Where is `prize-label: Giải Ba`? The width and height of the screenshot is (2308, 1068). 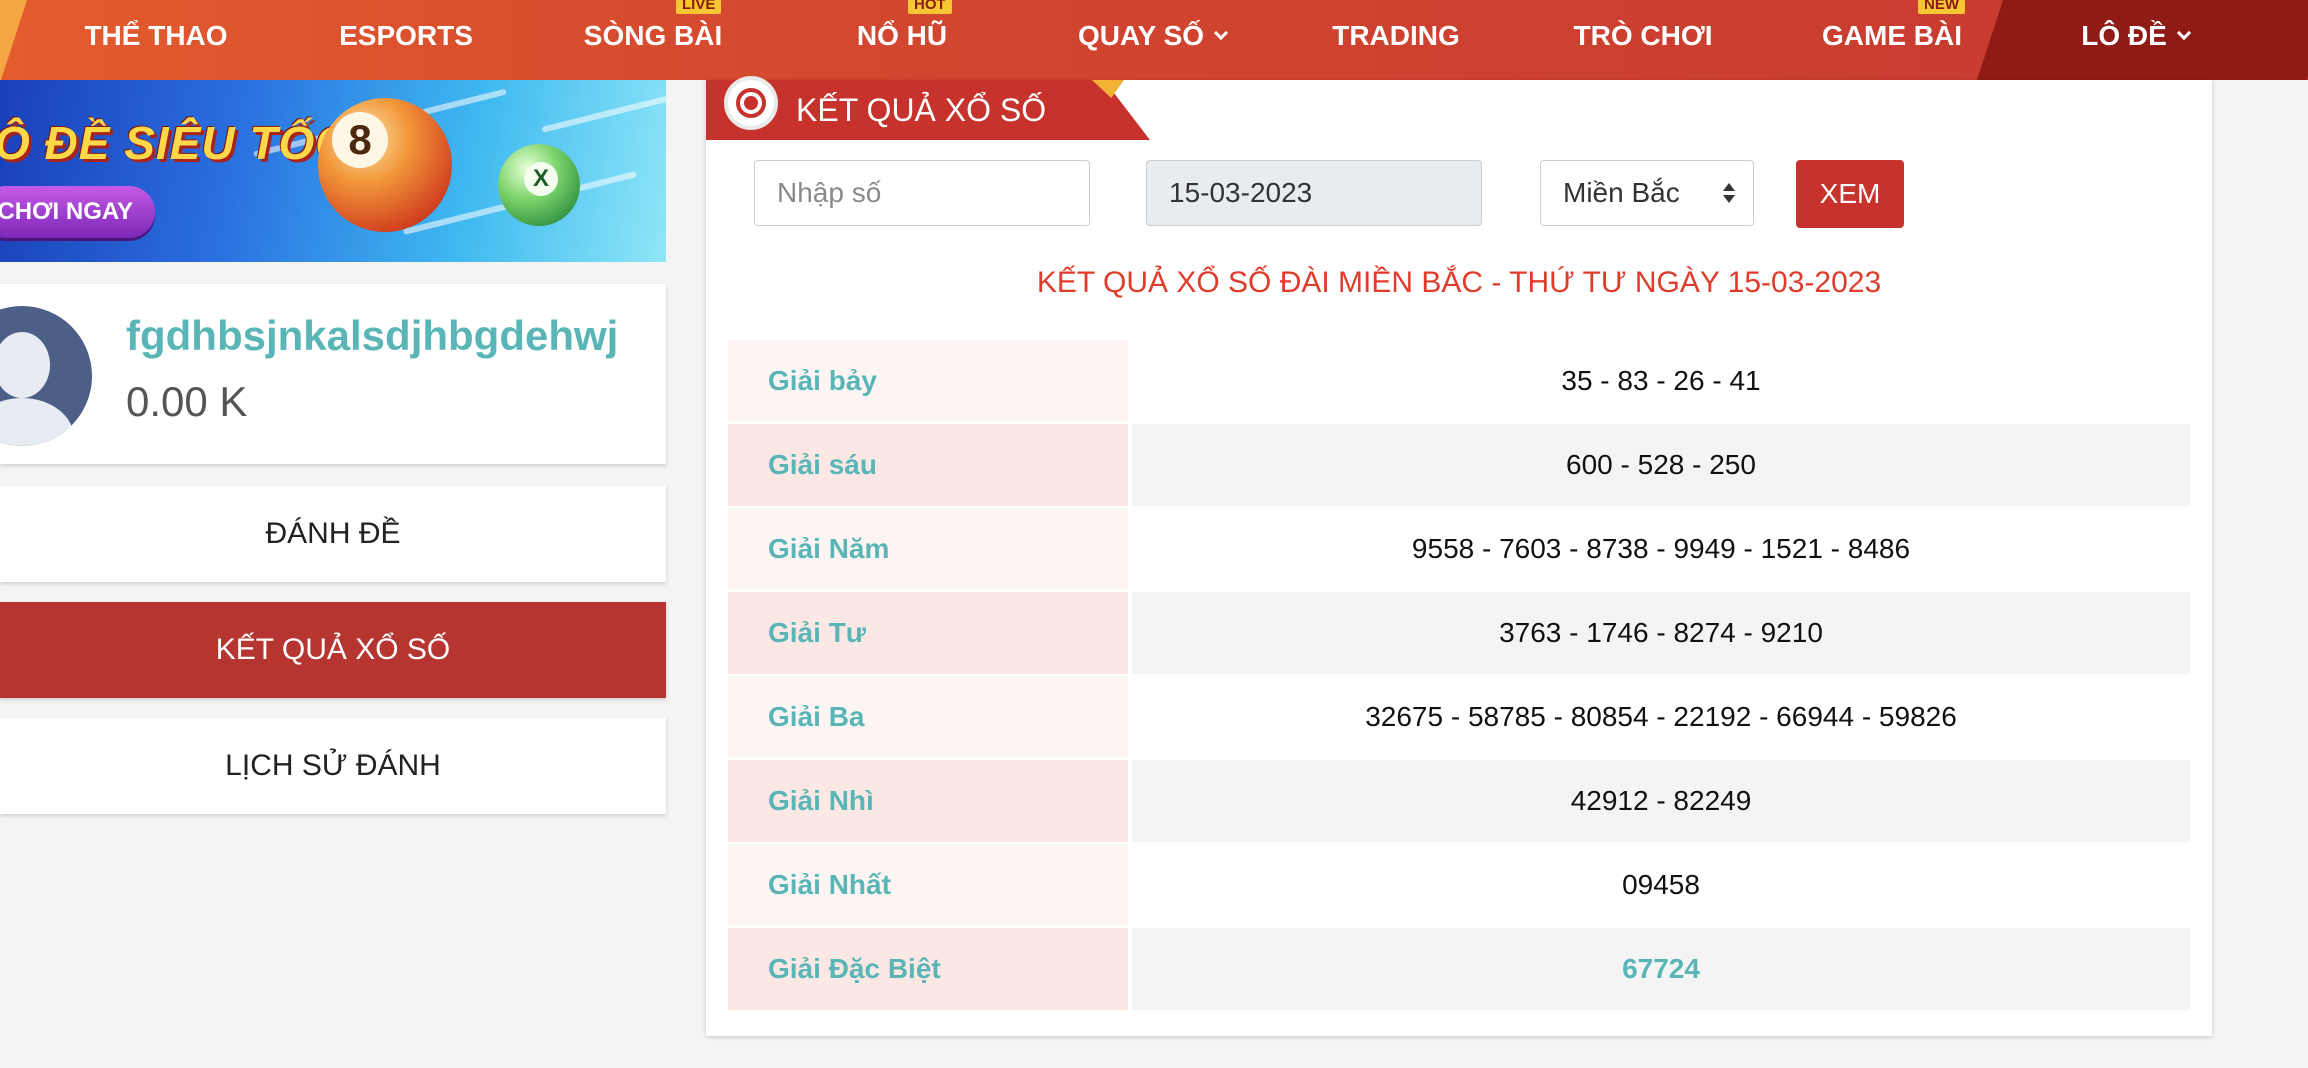
prize-label: Giải Ba is located at coordinates (928, 717).